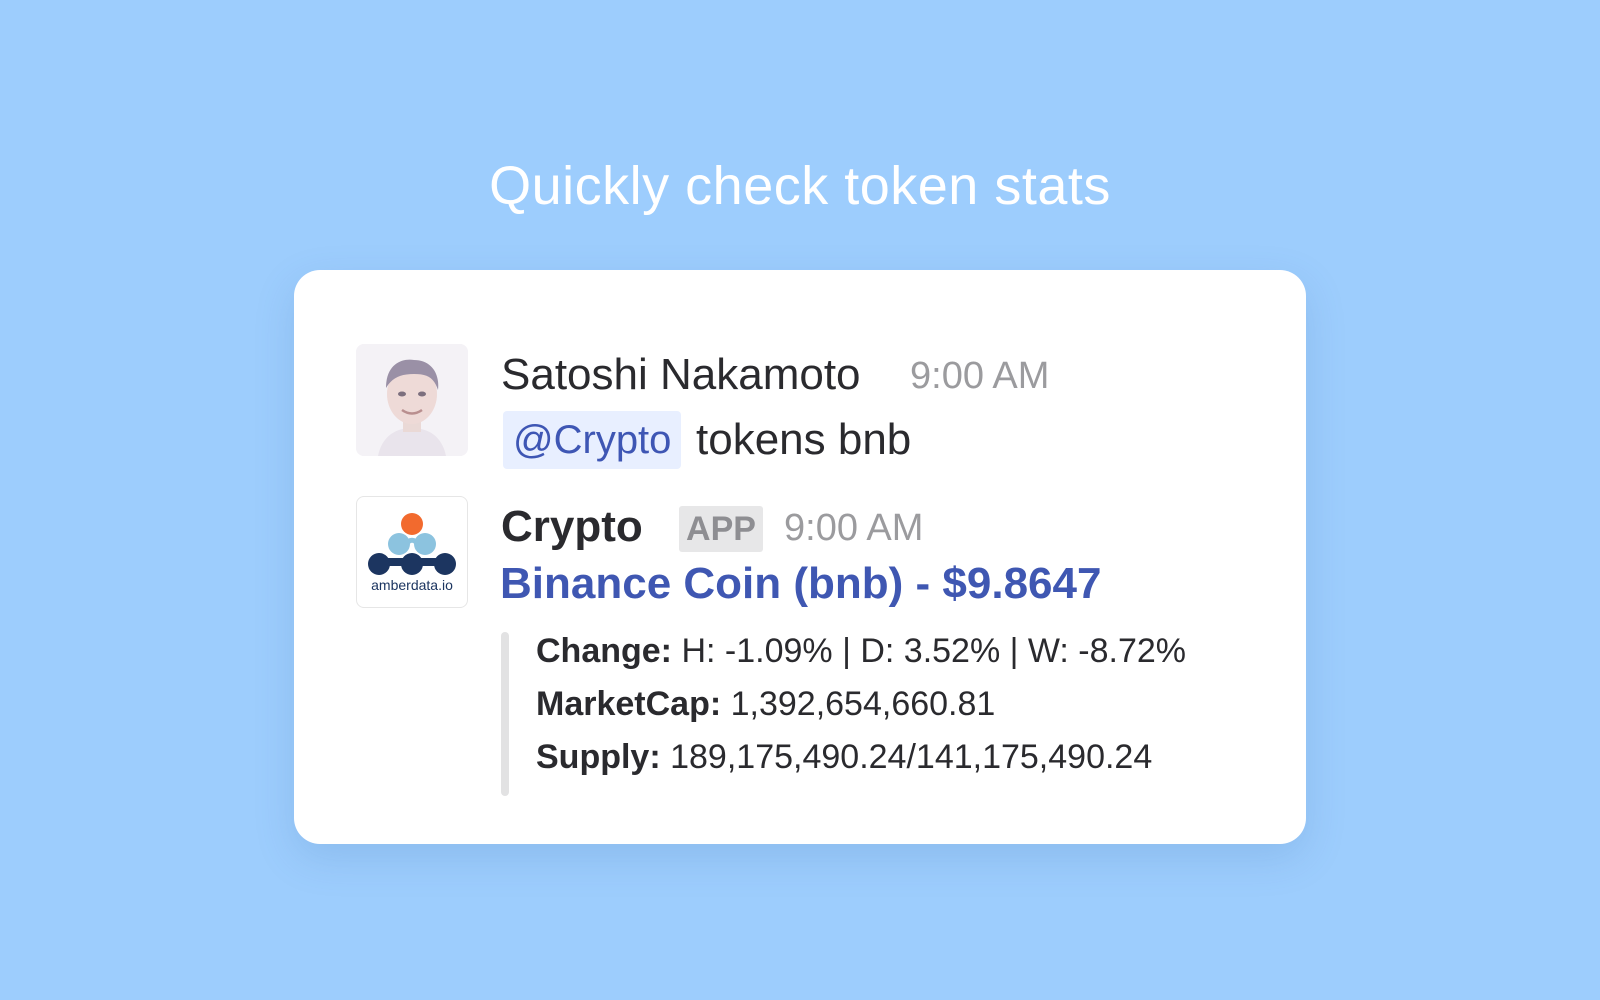 The image size is (1600, 1000). What do you see at coordinates (592, 440) in the screenshot?
I see `crypto-mention: @Crypto` at bounding box center [592, 440].